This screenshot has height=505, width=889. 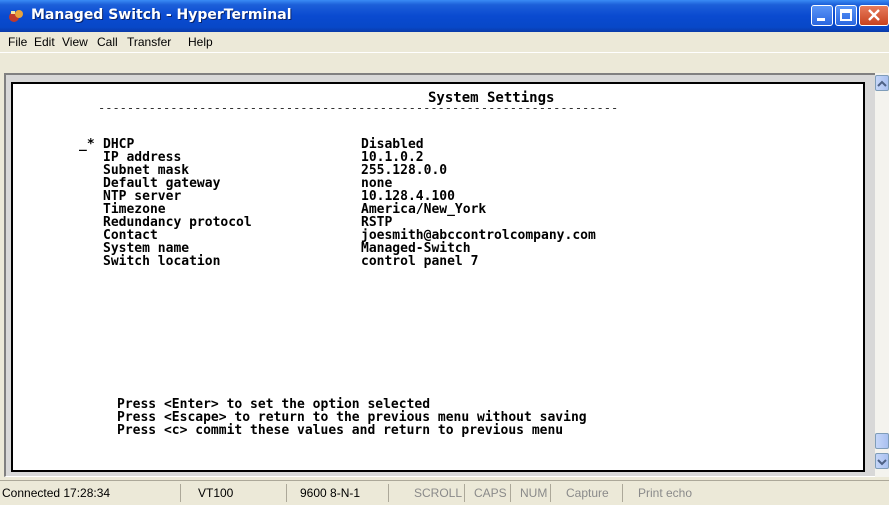 I want to click on capture-indicator: Capture, so click(x=587, y=493).